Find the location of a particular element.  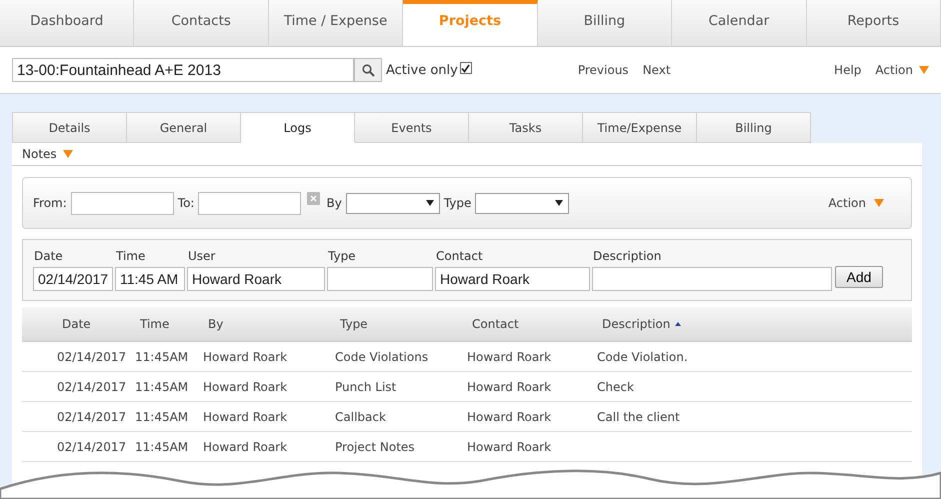

project-search-field: 13-00:Fountainhead A+E 2013 is located at coordinates (183, 70).